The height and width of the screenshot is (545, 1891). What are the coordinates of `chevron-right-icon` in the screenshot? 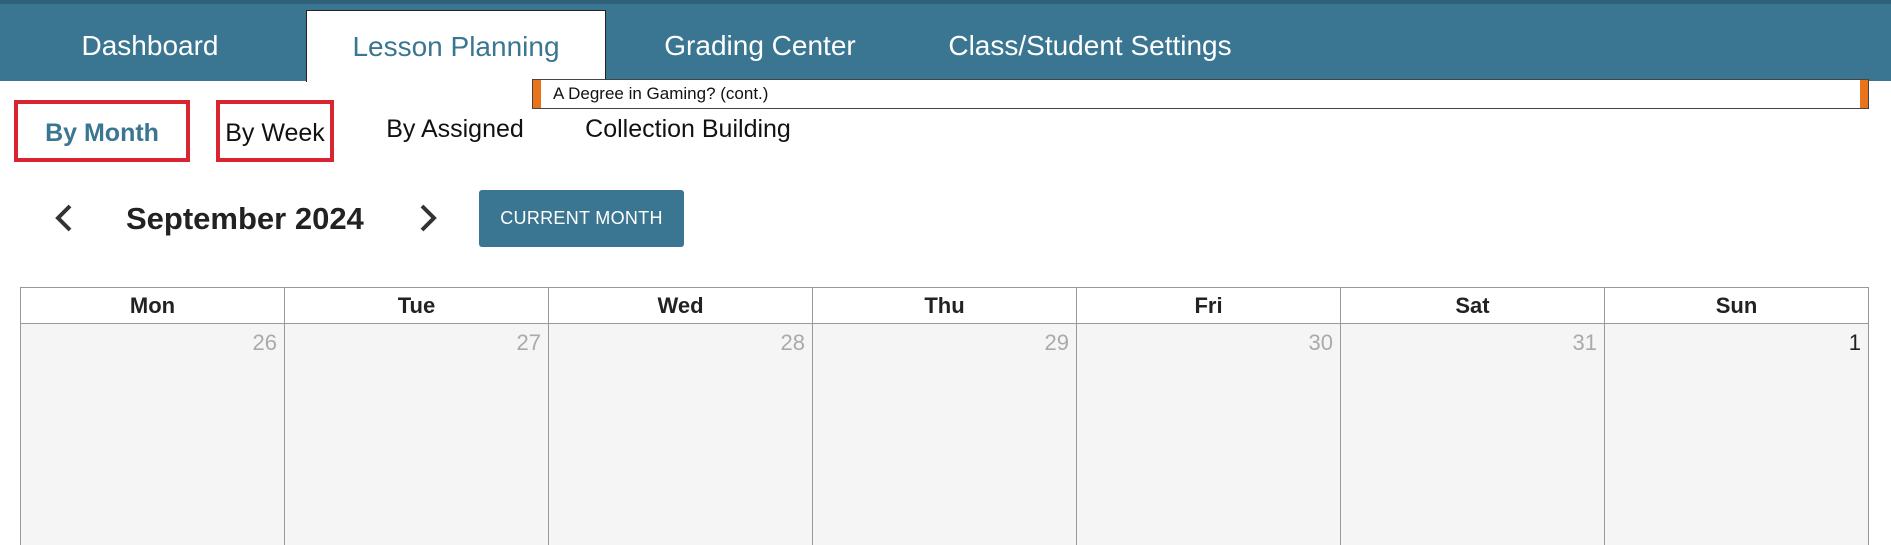 It's located at (428, 218).